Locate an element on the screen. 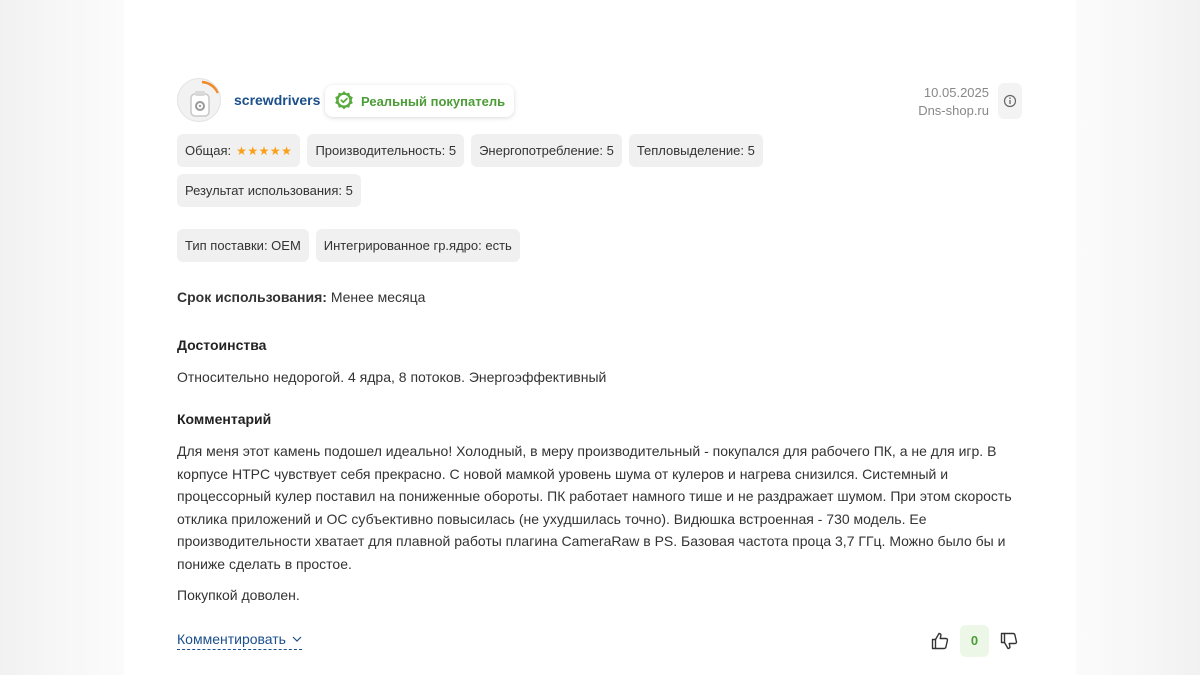 The height and width of the screenshot is (675, 1200). thumb-up-icon is located at coordinates (940, 640).